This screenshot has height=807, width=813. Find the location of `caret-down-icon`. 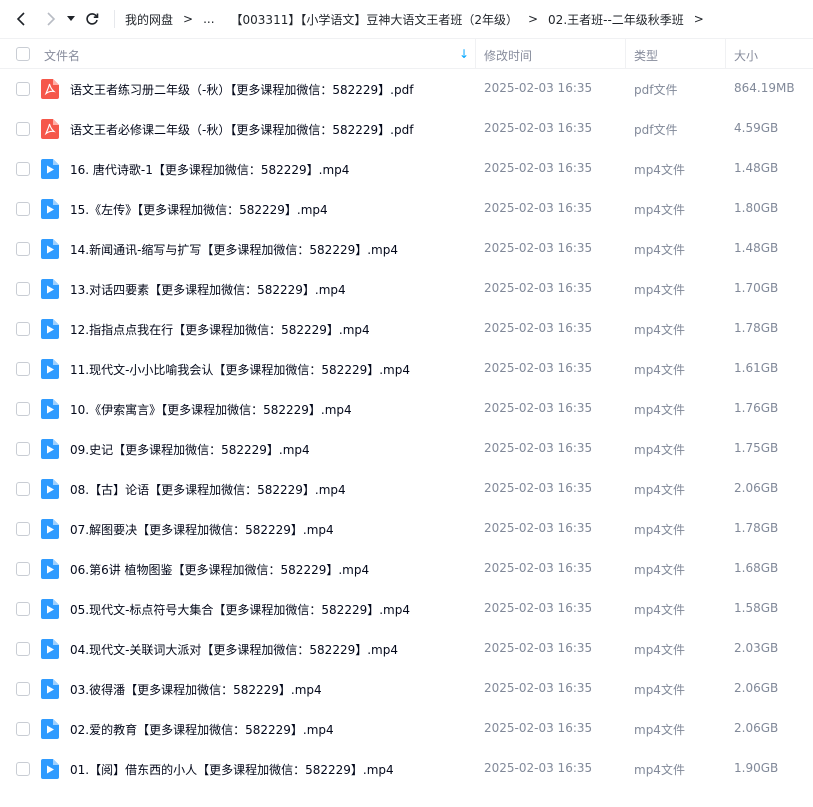

caret-down-icon is located at coordinates (71, 18).